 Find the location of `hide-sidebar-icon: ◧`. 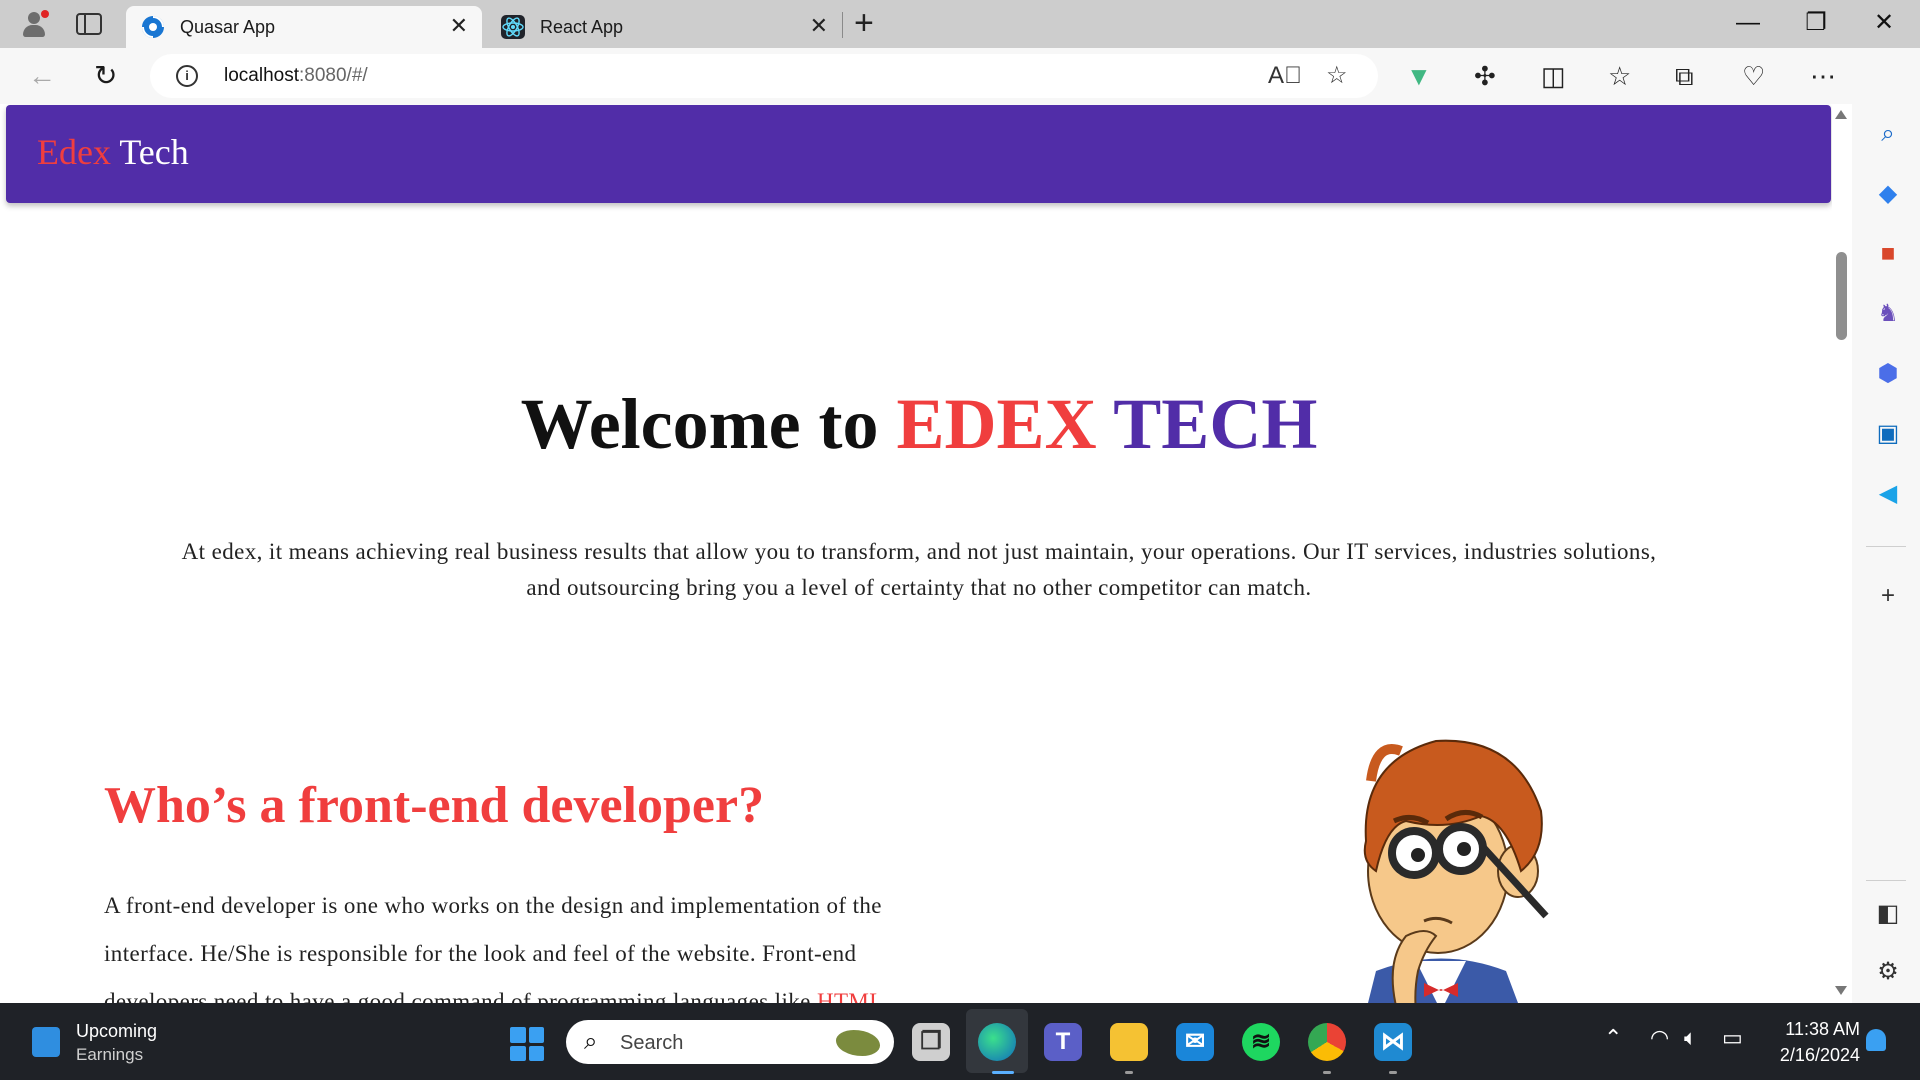

hide-sidebar-icon: ◧ is located at coordinates (1888, 914).